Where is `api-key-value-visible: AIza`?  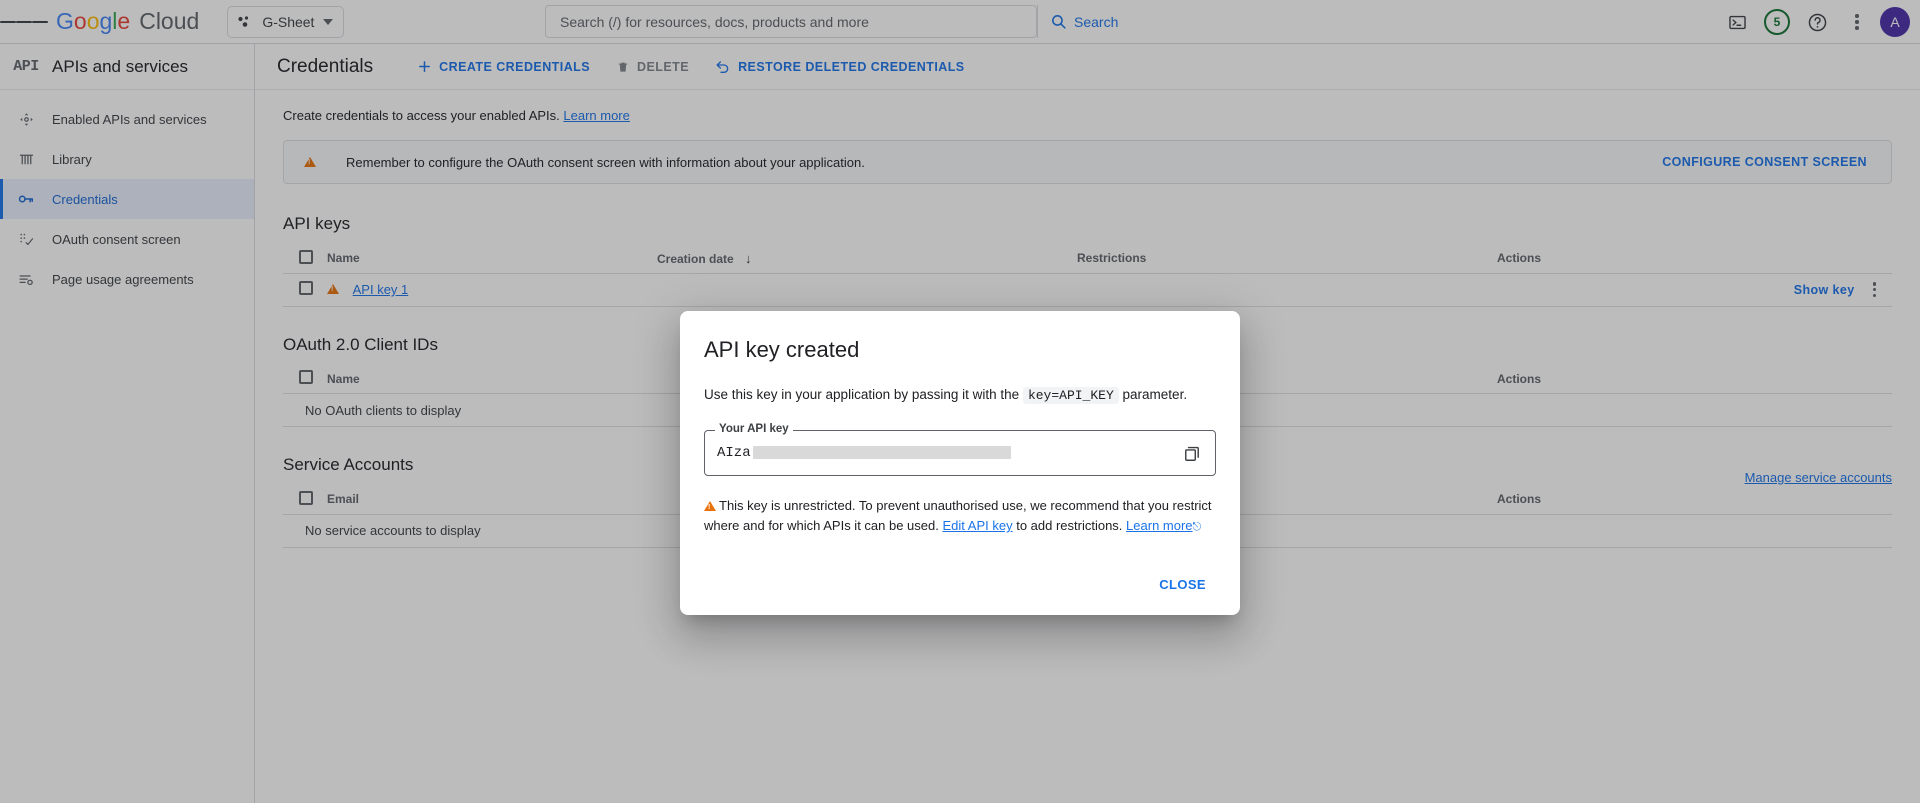 api-key-value-visible: AIza is located at coordinates (734, 452).